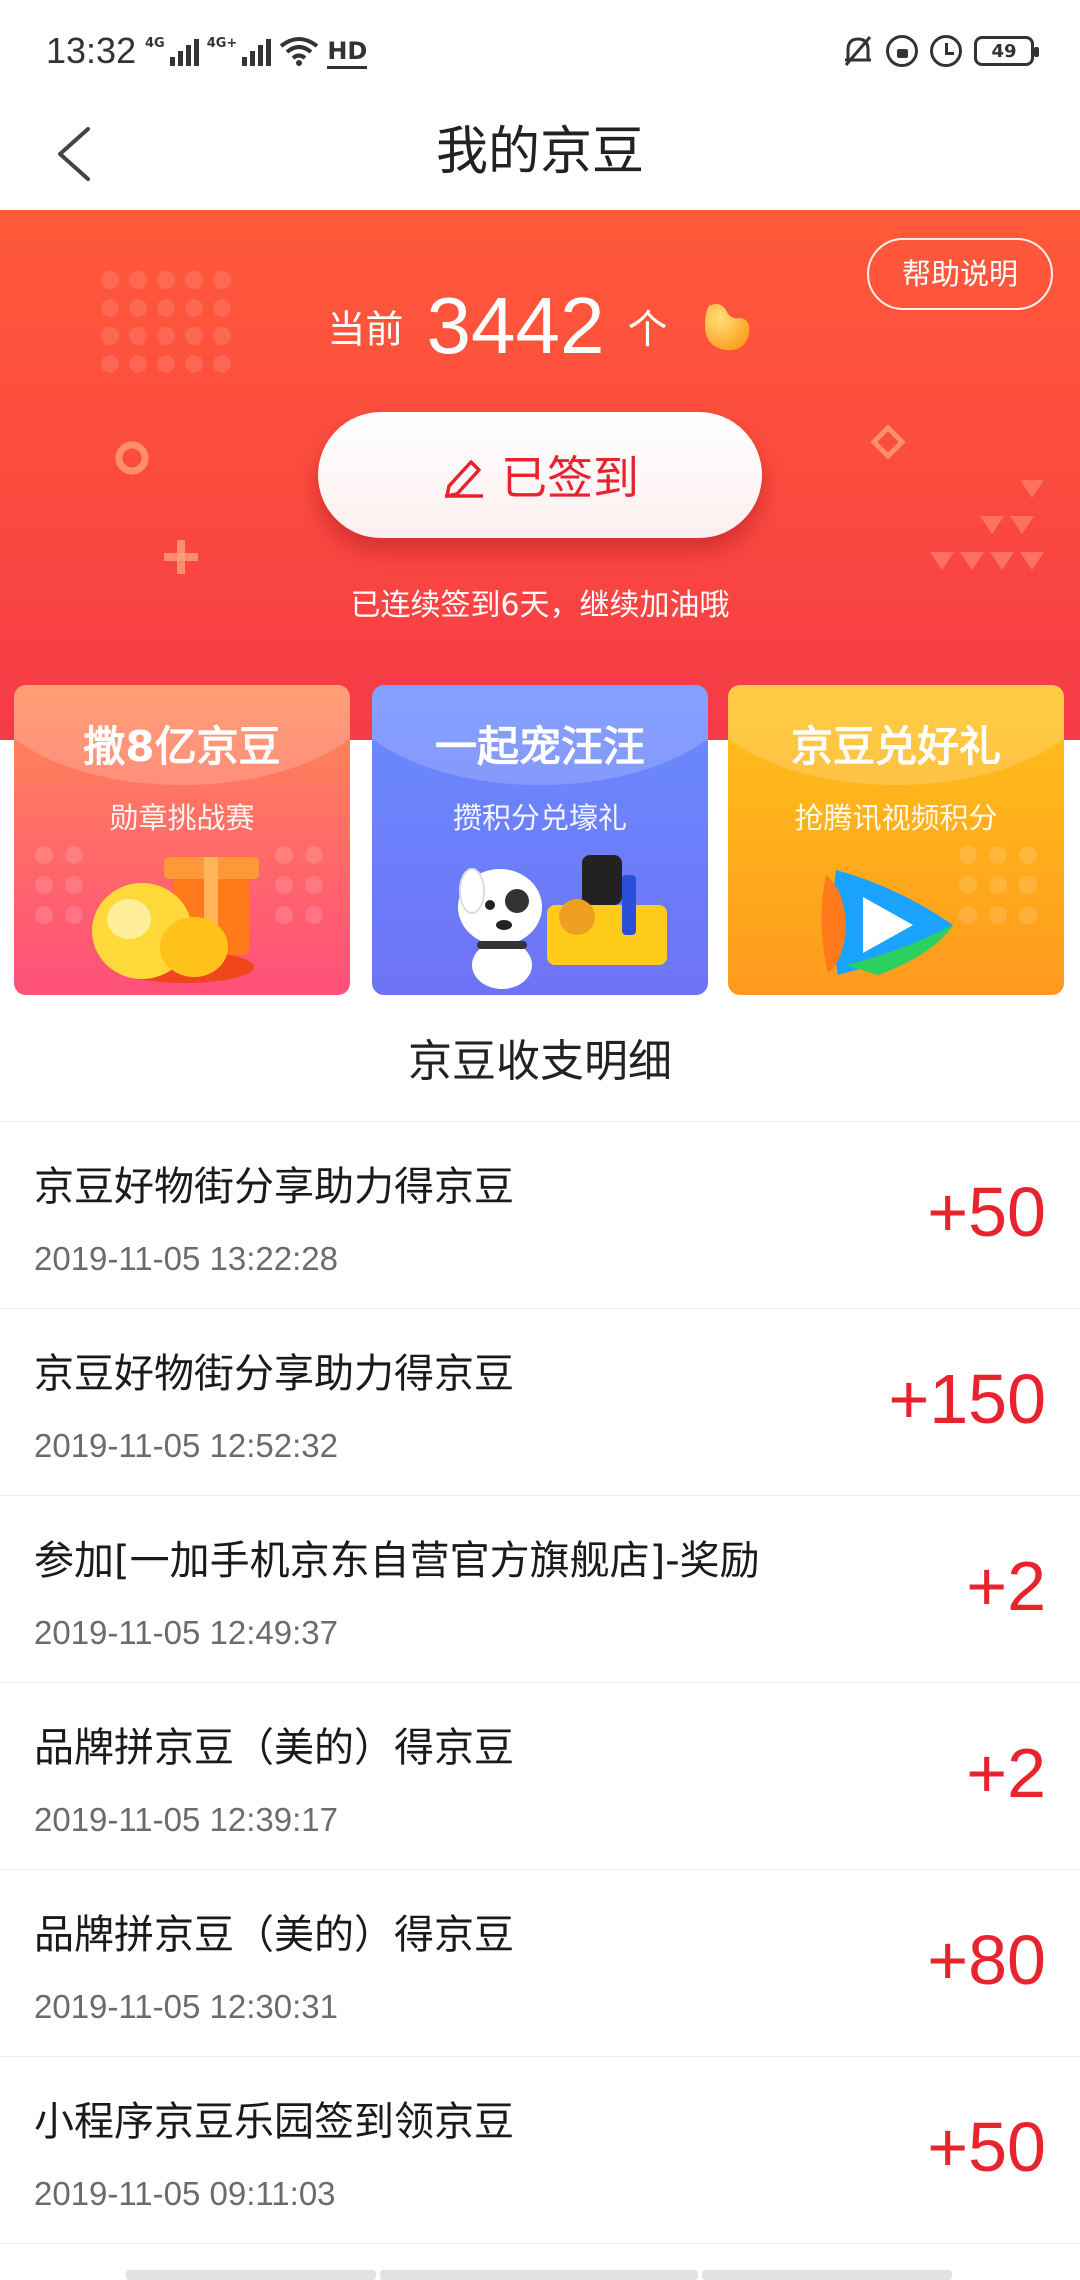 This screenshot has width=1080, height=2280. What do you see at coordinates (896, 818) in the screenshot?
I see `card-subtitle: 抢腾讯视频积分` at bounding box center [896, 818].